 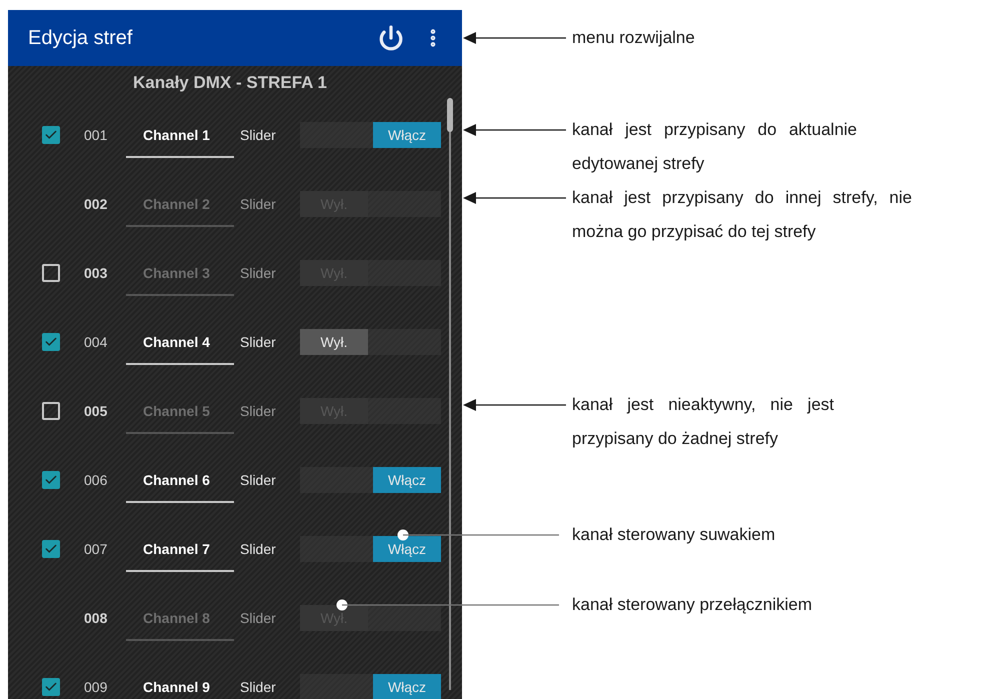 What do you see at coordinates (96, 134) in the screenshot?
I see `channel-number: 001` at bounding box center [96, 134].